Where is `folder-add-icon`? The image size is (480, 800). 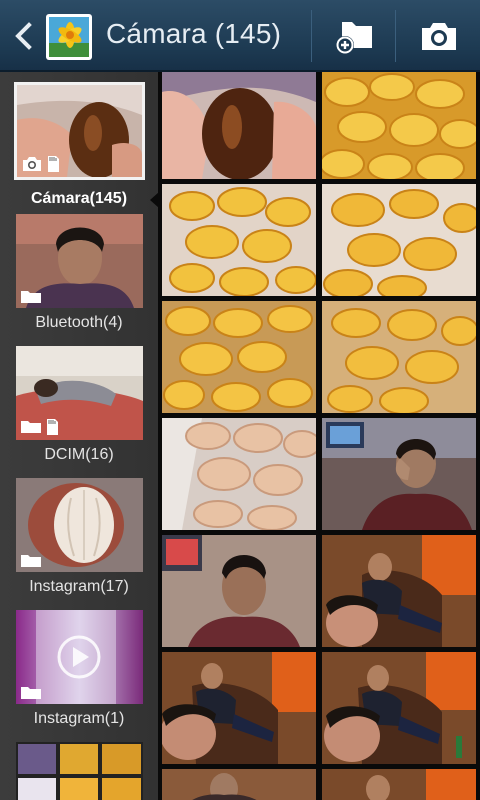 folder-add-icon is located at coordinates (354, 38).